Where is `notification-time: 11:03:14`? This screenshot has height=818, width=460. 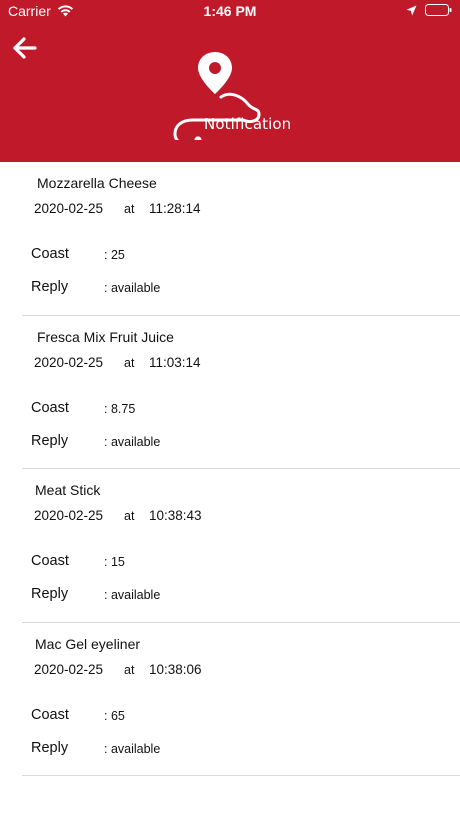 notification-time: 11:03:14 is located at coordinates (175, 362).